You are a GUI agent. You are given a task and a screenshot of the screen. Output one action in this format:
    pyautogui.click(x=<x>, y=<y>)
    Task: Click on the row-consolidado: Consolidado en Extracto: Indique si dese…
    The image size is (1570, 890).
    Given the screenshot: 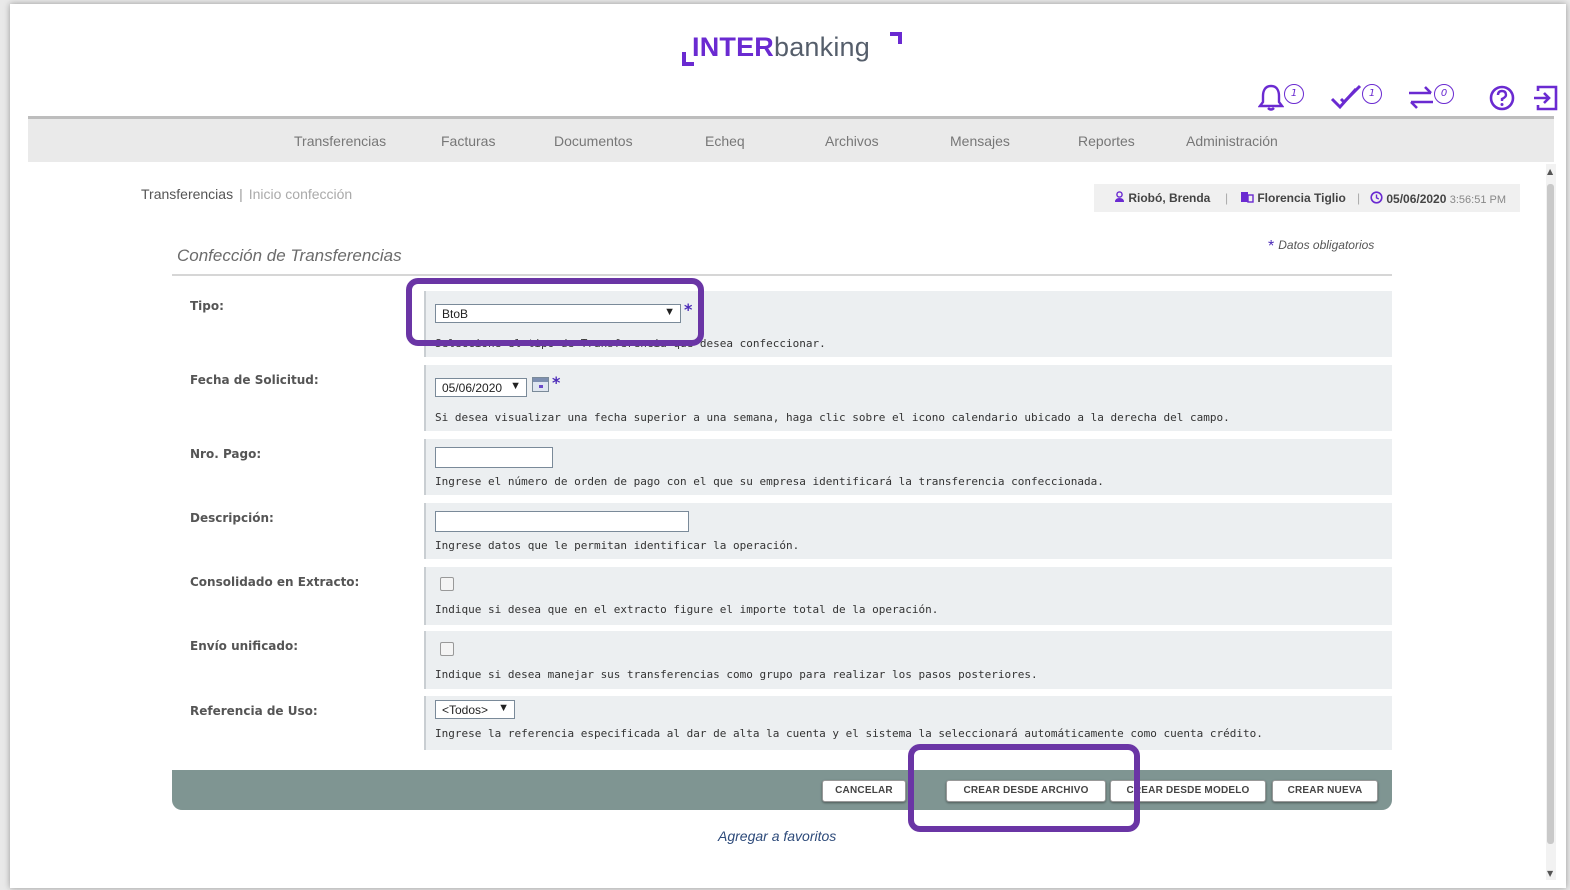 What is the action you would take?
    pyautogui.click(x=782, y=596)
    